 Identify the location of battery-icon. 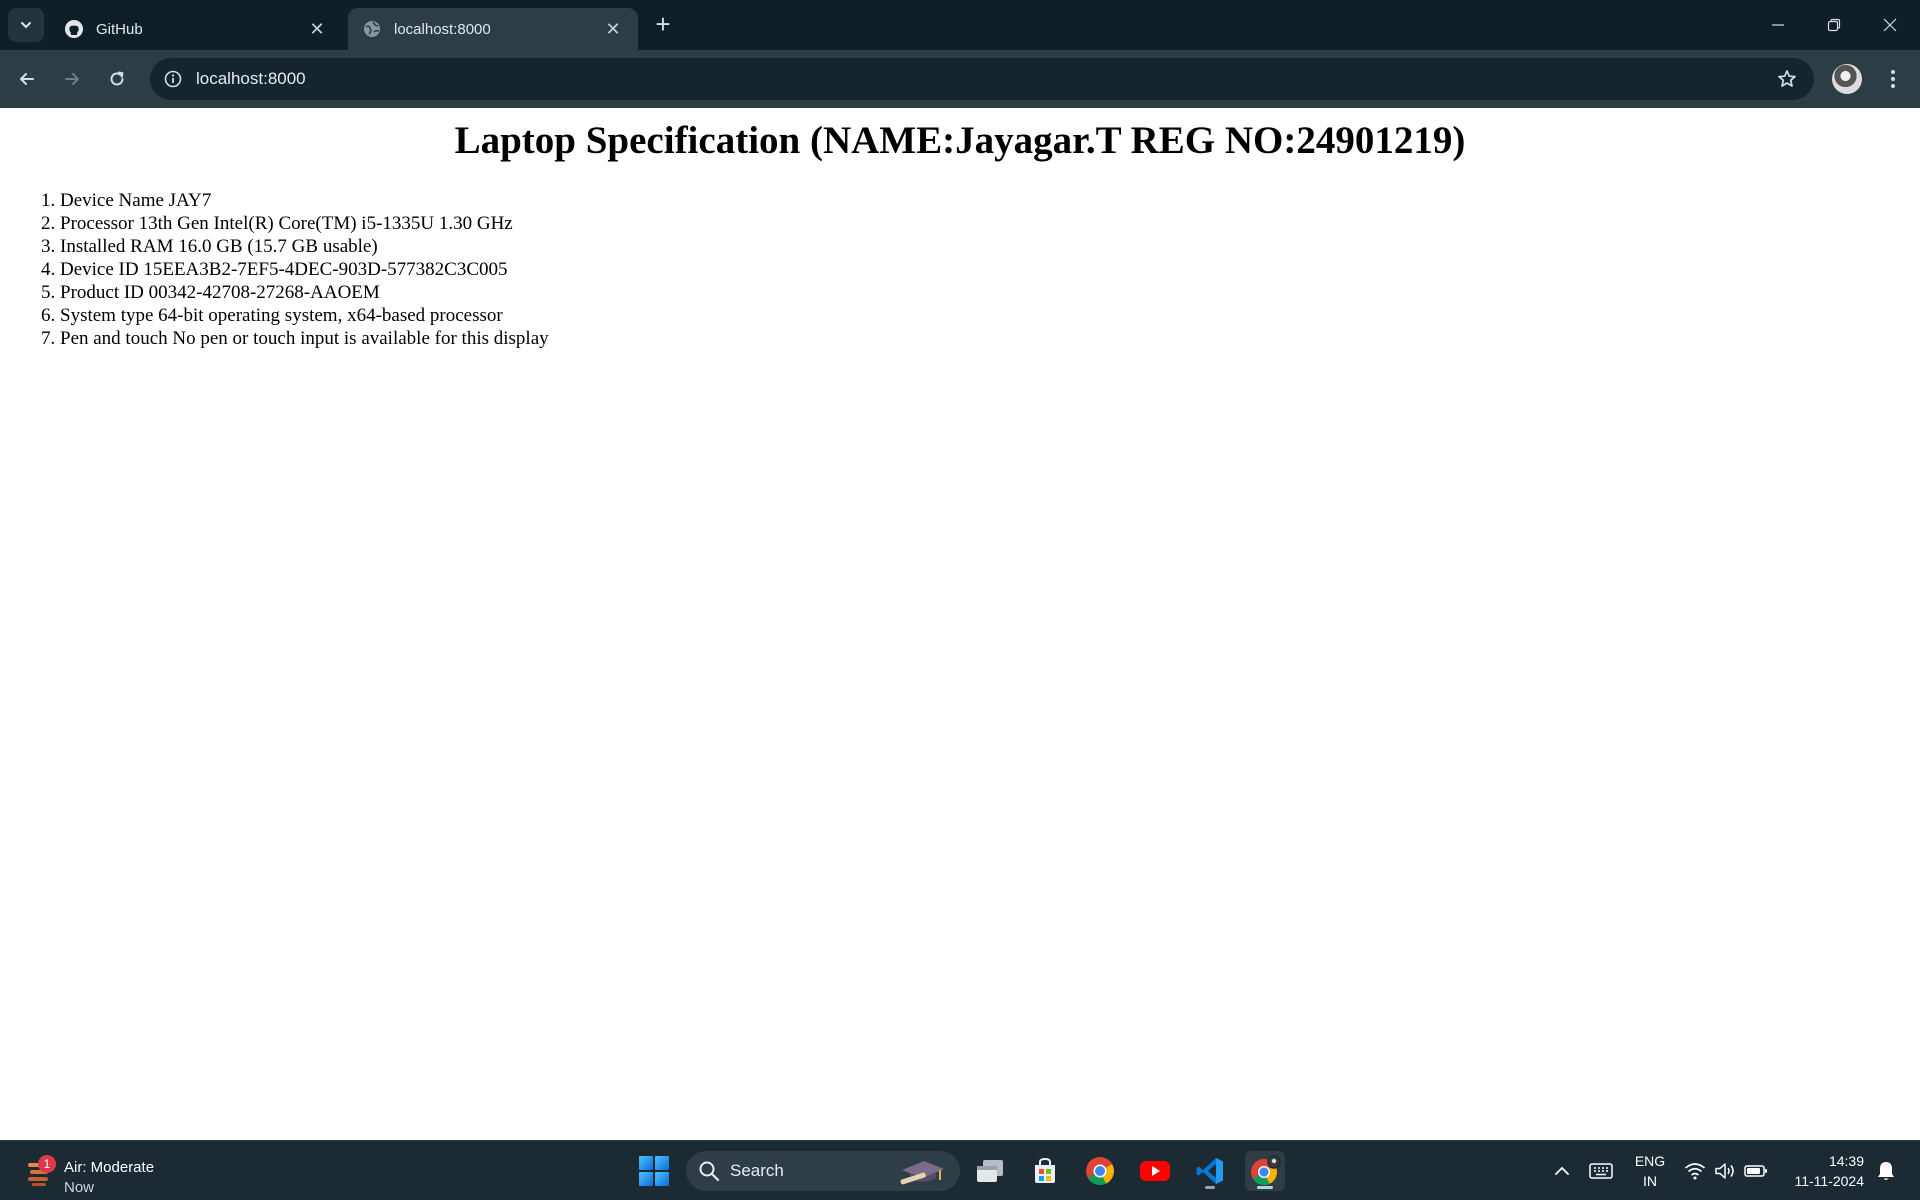
(1755, 1171).